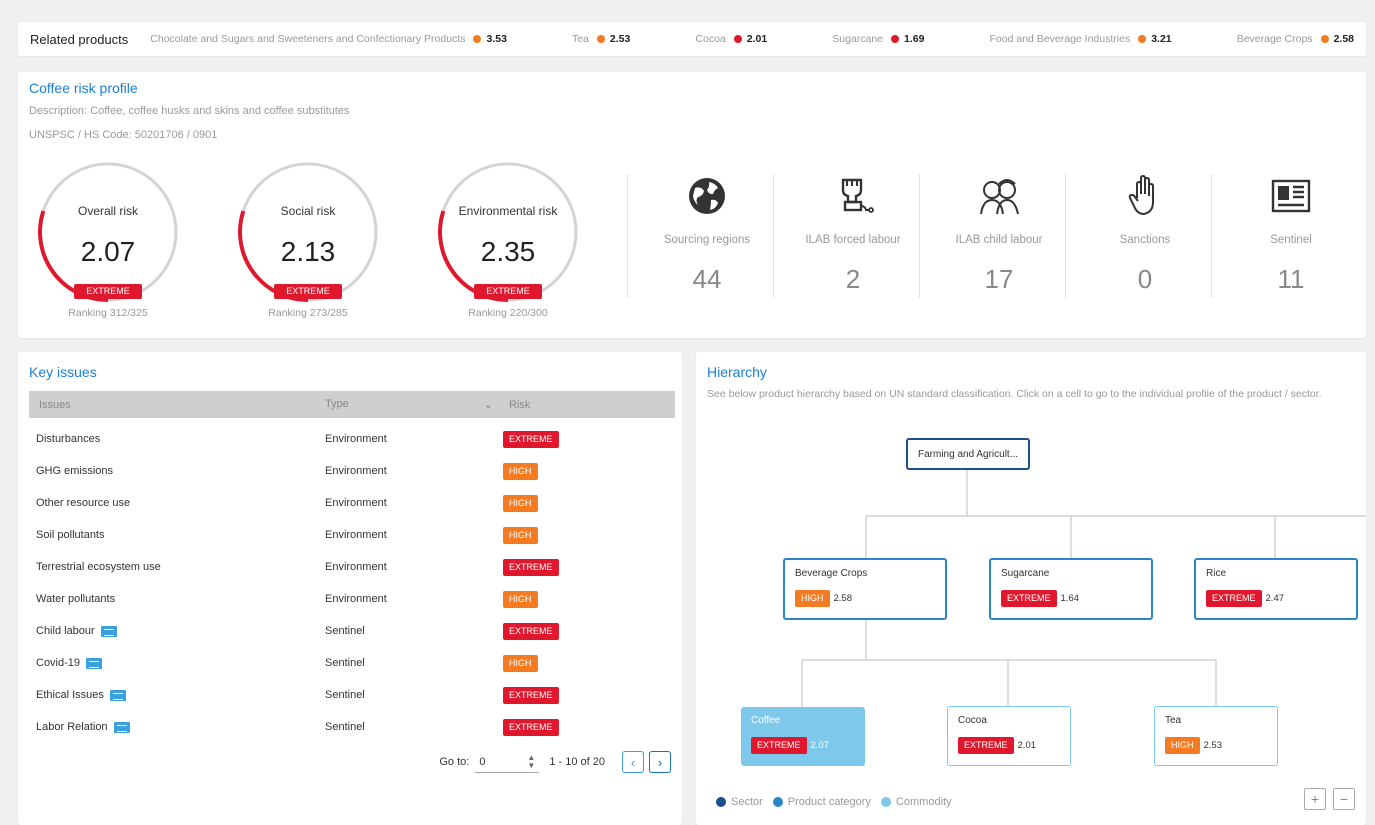 The height and width of the screenshot is (825, 1375). I want to click on legend-item-product-category: Product category, so click(821, 802).